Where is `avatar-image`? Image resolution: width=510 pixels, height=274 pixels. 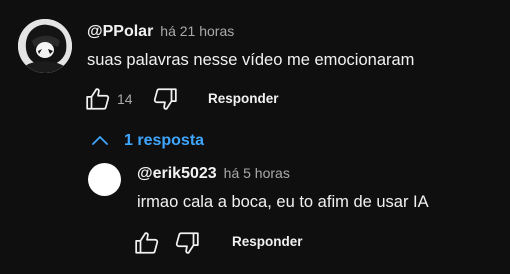 avatar-image is located at coordinates (45, 46).